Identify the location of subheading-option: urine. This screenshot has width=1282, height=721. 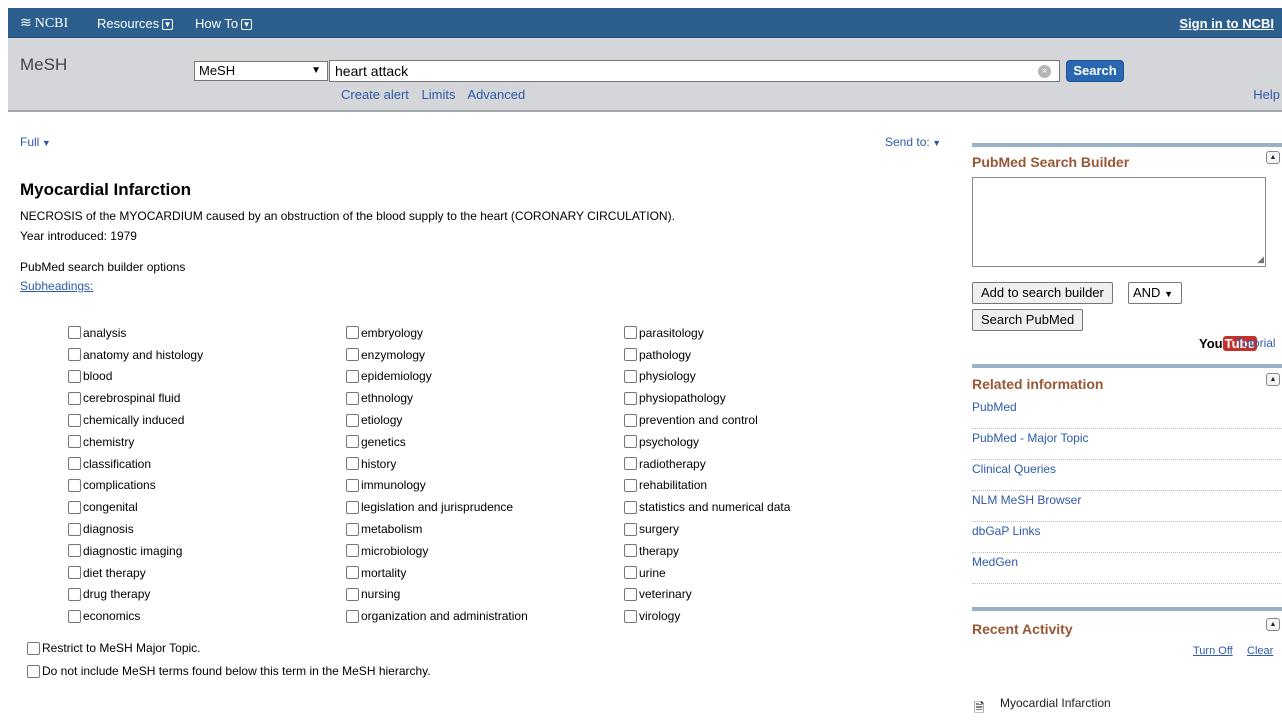
(707, 573).